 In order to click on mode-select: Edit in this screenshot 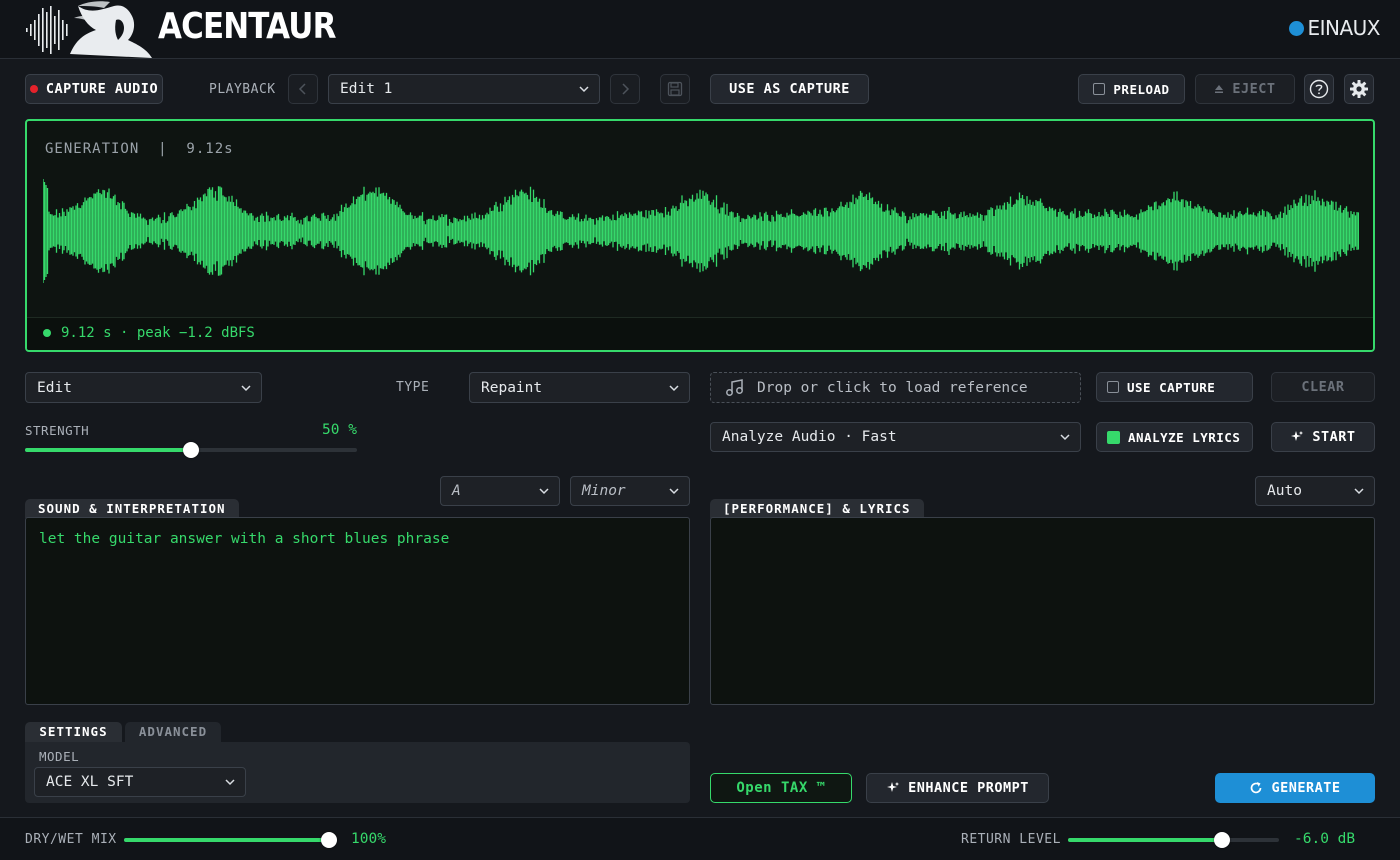, I will do `click(143, 387)`.